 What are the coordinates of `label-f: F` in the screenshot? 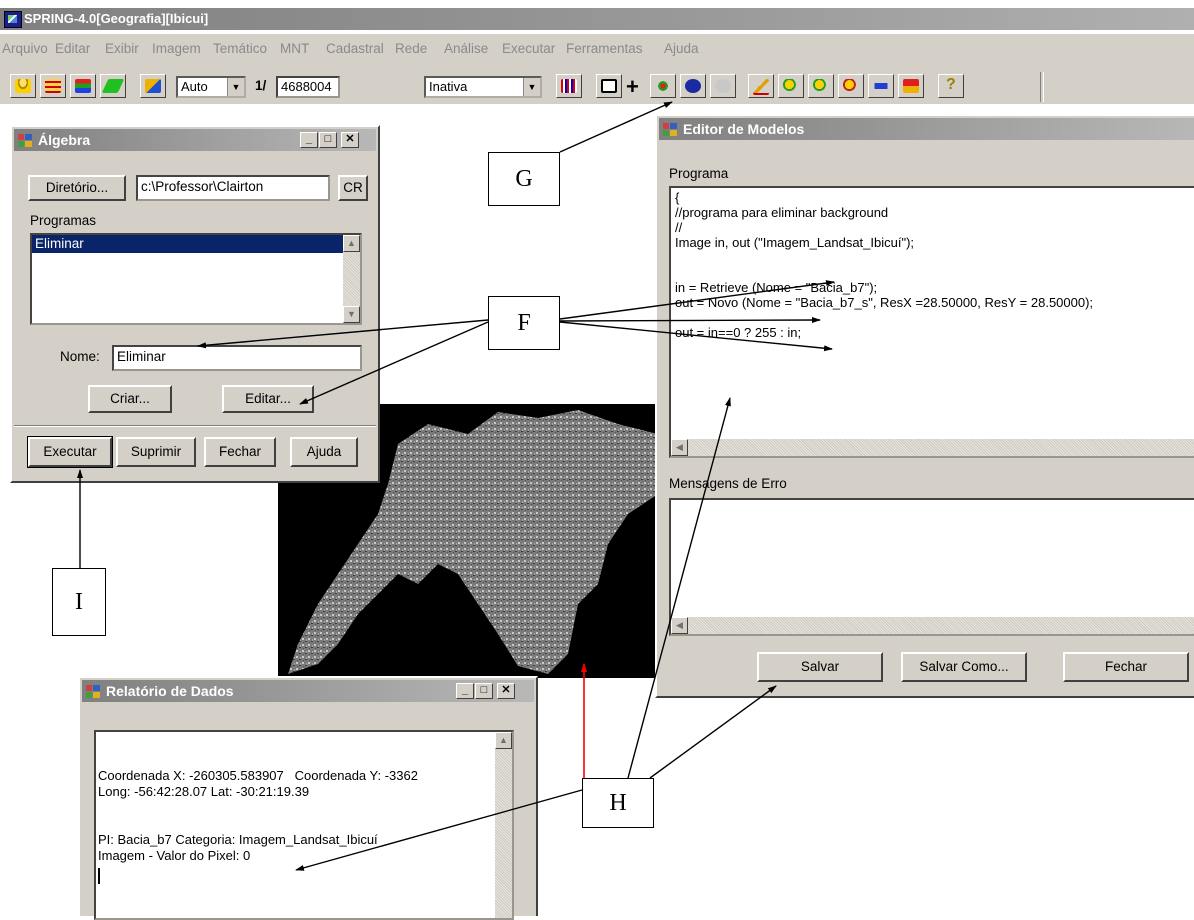 It's located at (524, 323).